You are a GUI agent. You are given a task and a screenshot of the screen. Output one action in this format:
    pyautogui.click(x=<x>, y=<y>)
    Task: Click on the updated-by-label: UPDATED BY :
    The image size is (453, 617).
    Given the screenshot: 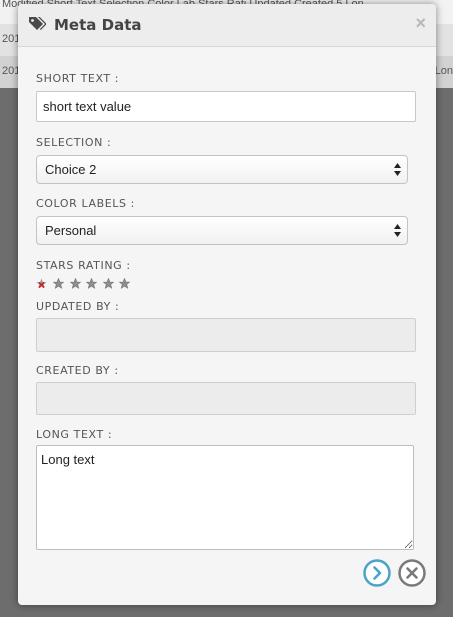 What is the action you would take?
    pyautogui.click(x=78, y=306)
    